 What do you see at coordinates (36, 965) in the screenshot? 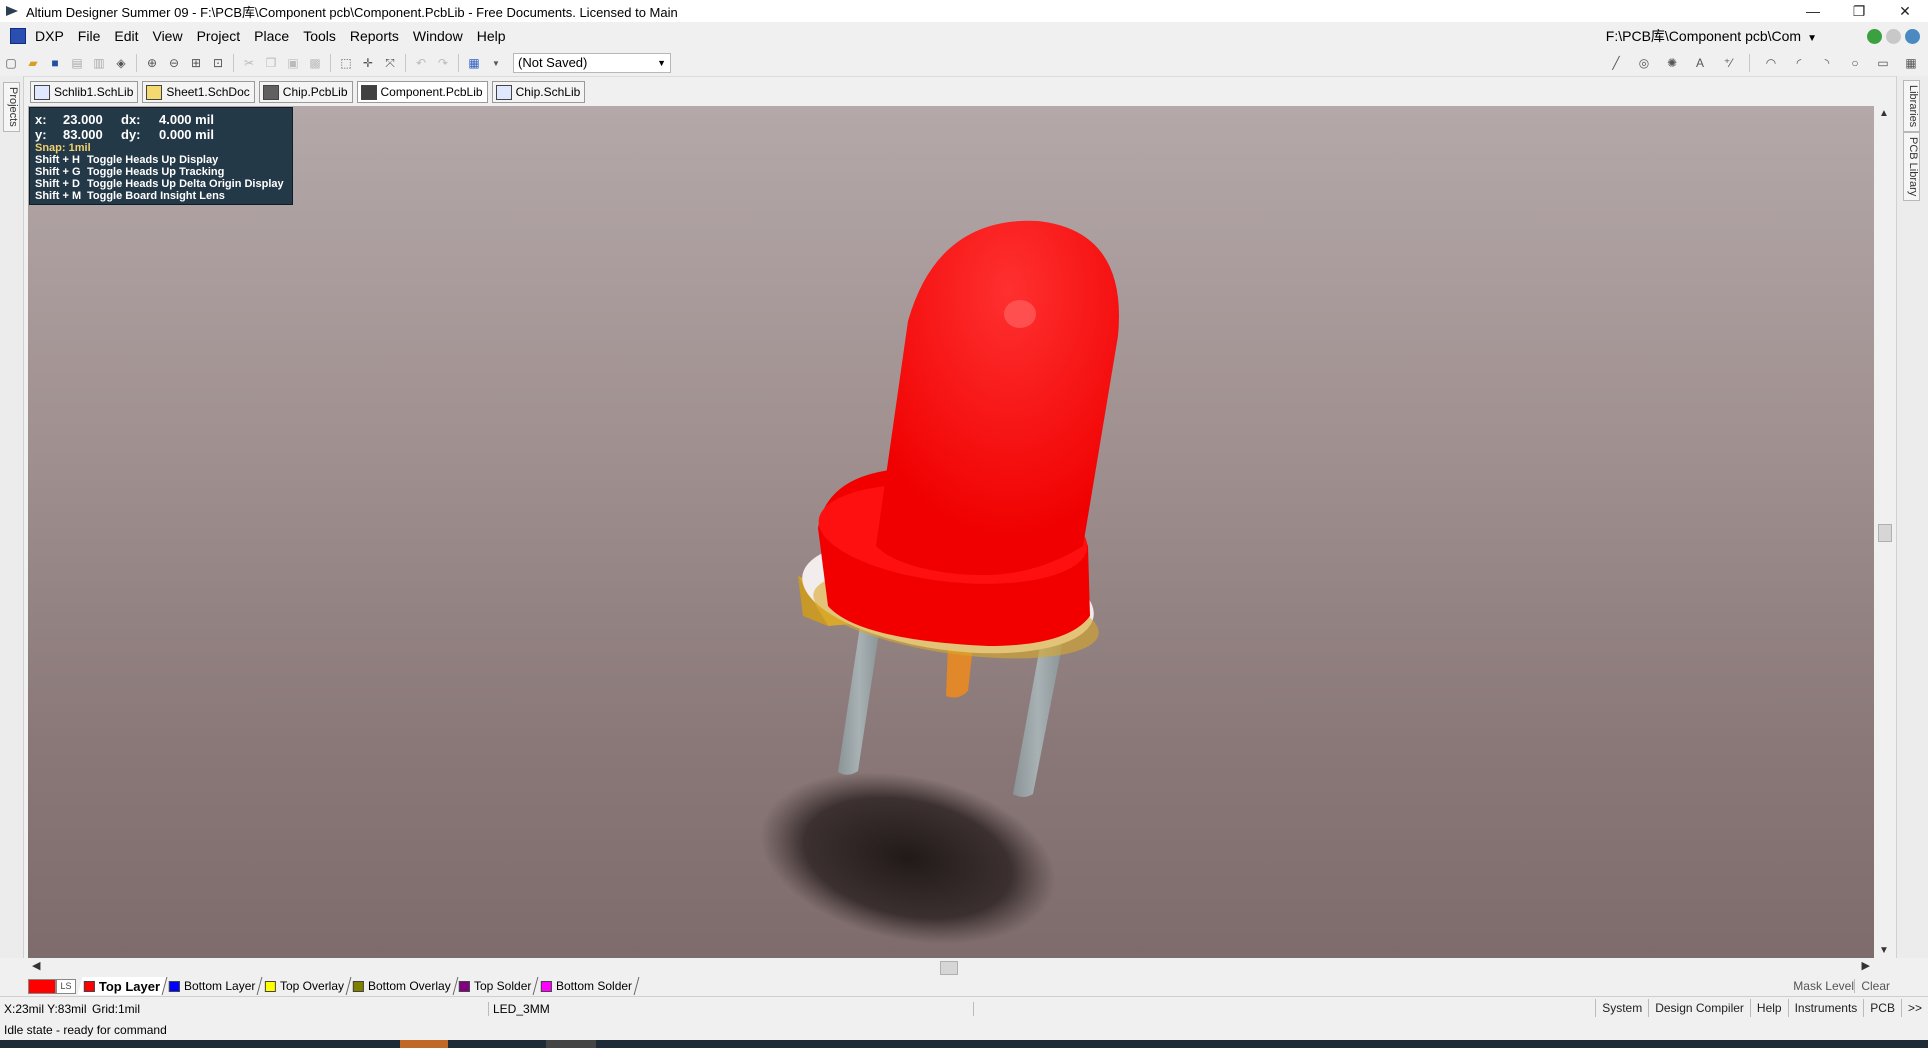
I see `scroll-left-icon: ◀` at bounding box center [36, 965].